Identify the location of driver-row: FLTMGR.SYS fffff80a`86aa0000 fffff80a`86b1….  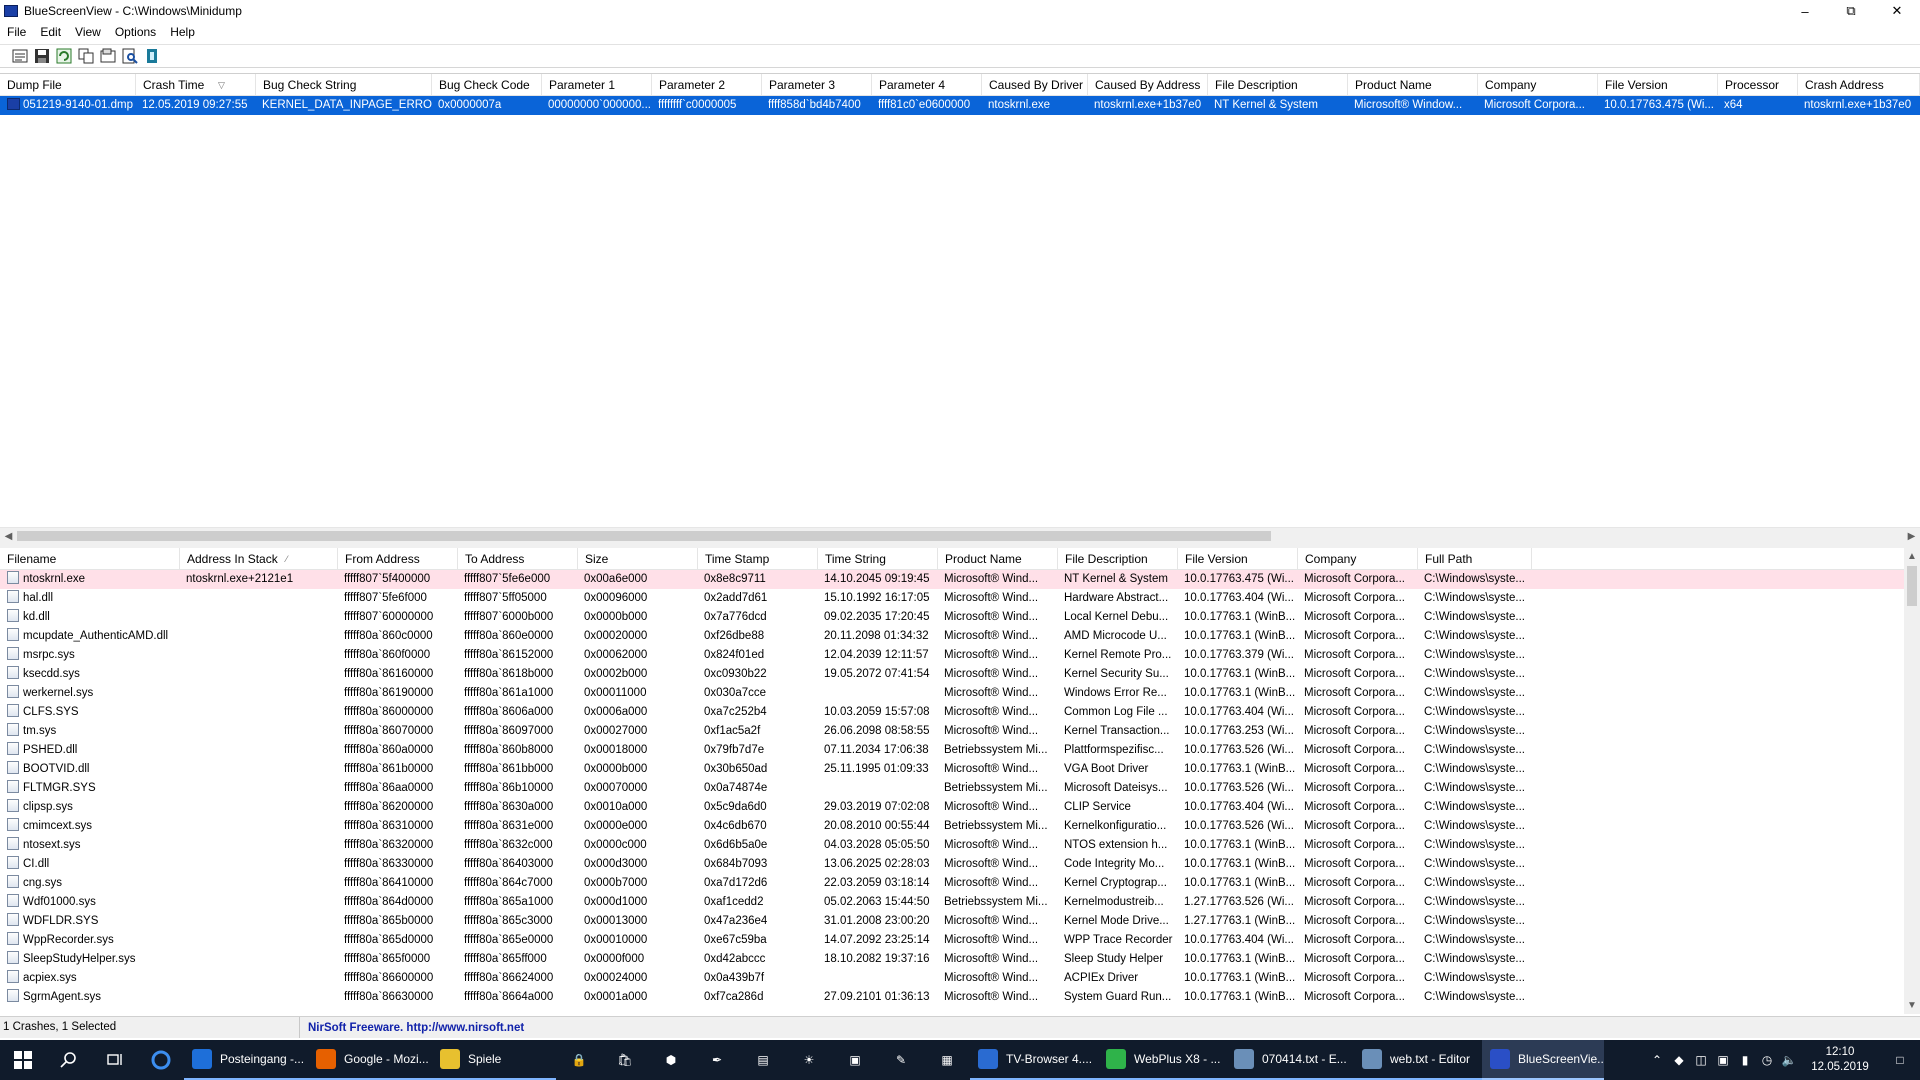
(952, 788).